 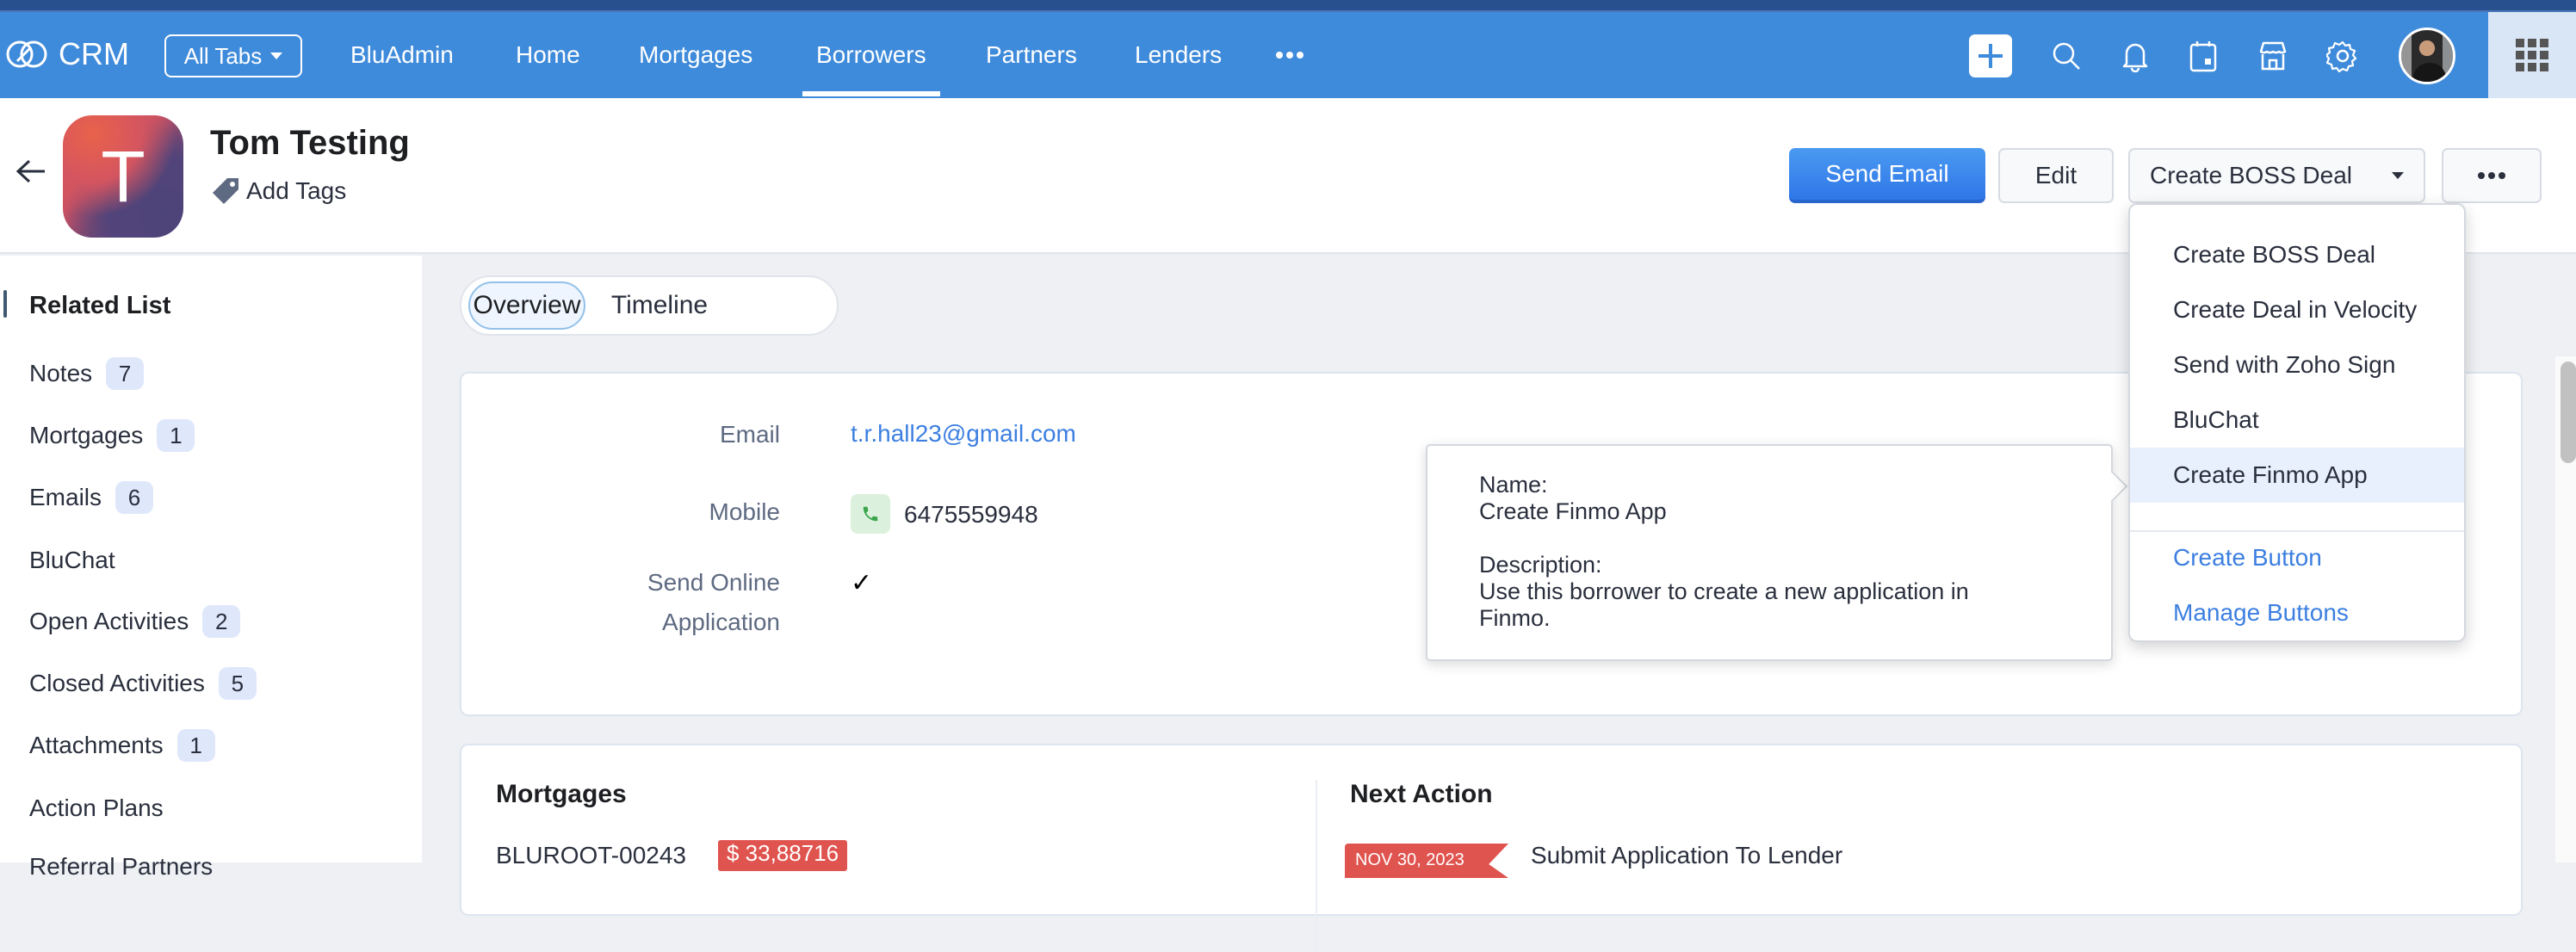 I want to click on menu-item-bluchat: BluChat, so click(x=2297, y=421).